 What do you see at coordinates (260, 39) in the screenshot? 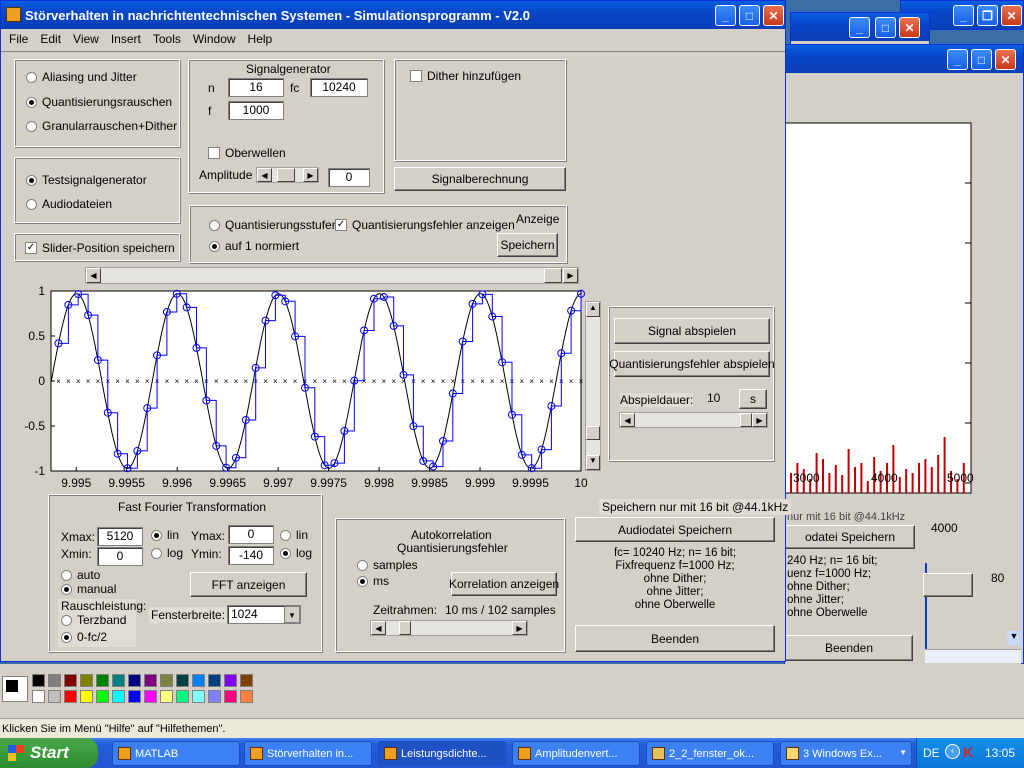
I see `menu-help: Help` at bounding box center [260, 39].